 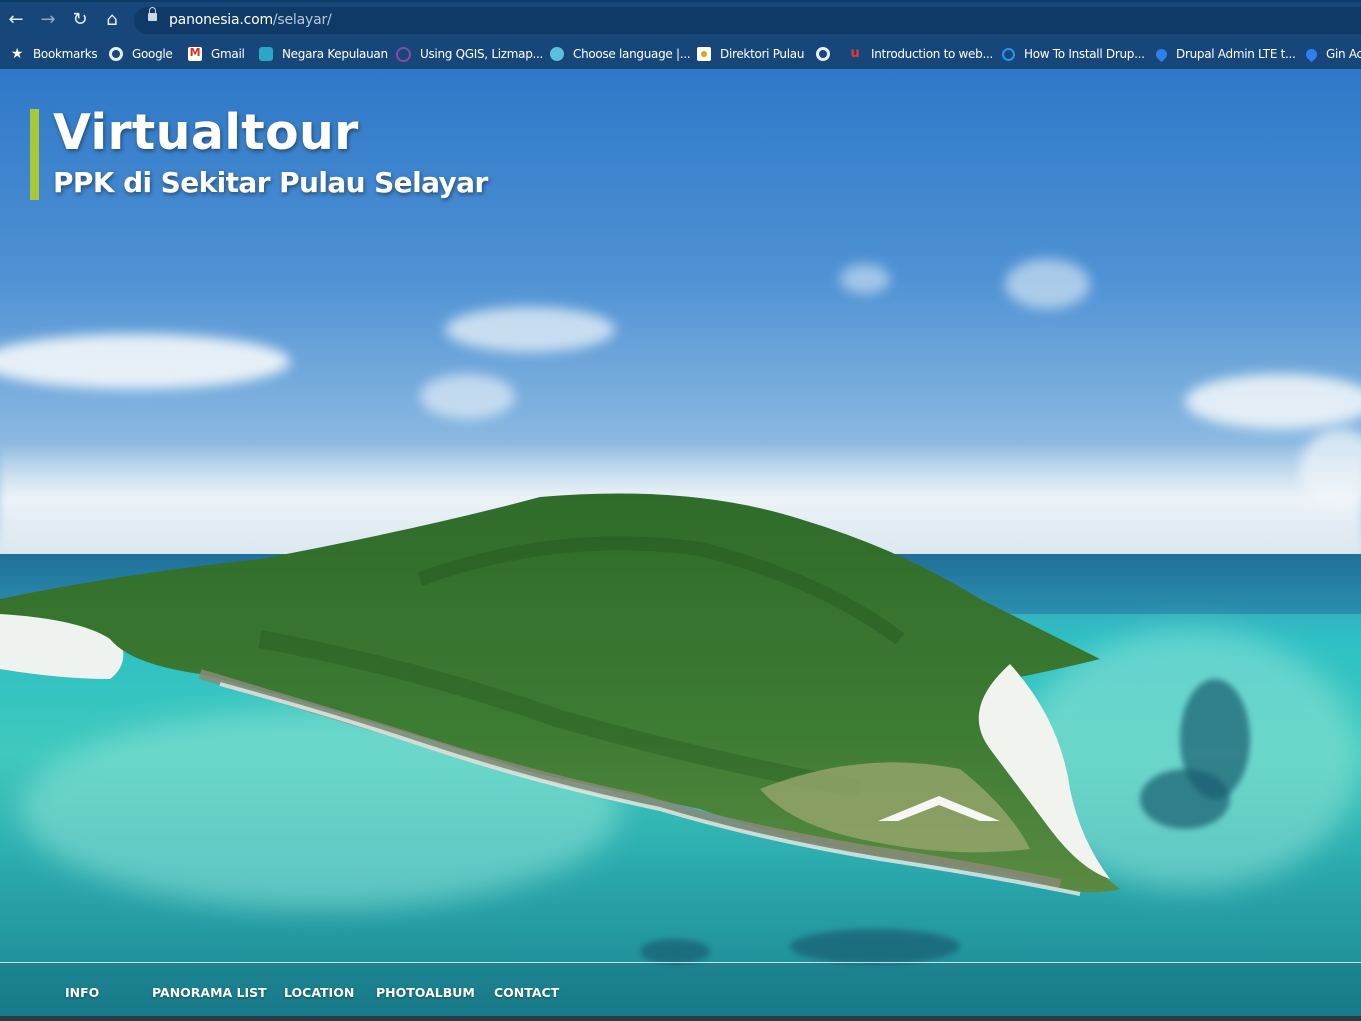 I want to click on bookmark-item: Google, so click(x=141, y=54).